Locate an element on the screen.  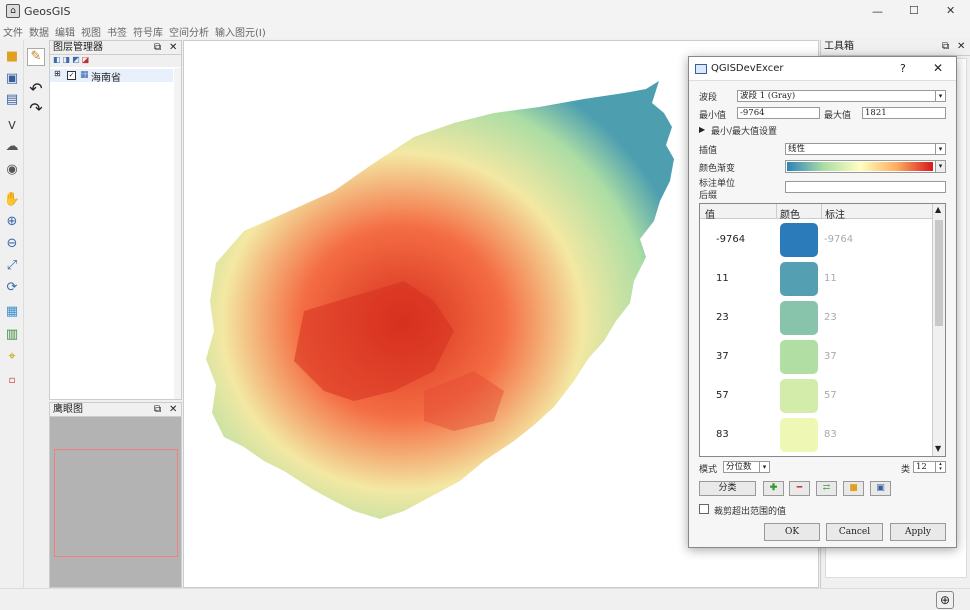
save-colormap-icon: ▣ is located at coordinates (880, 488).